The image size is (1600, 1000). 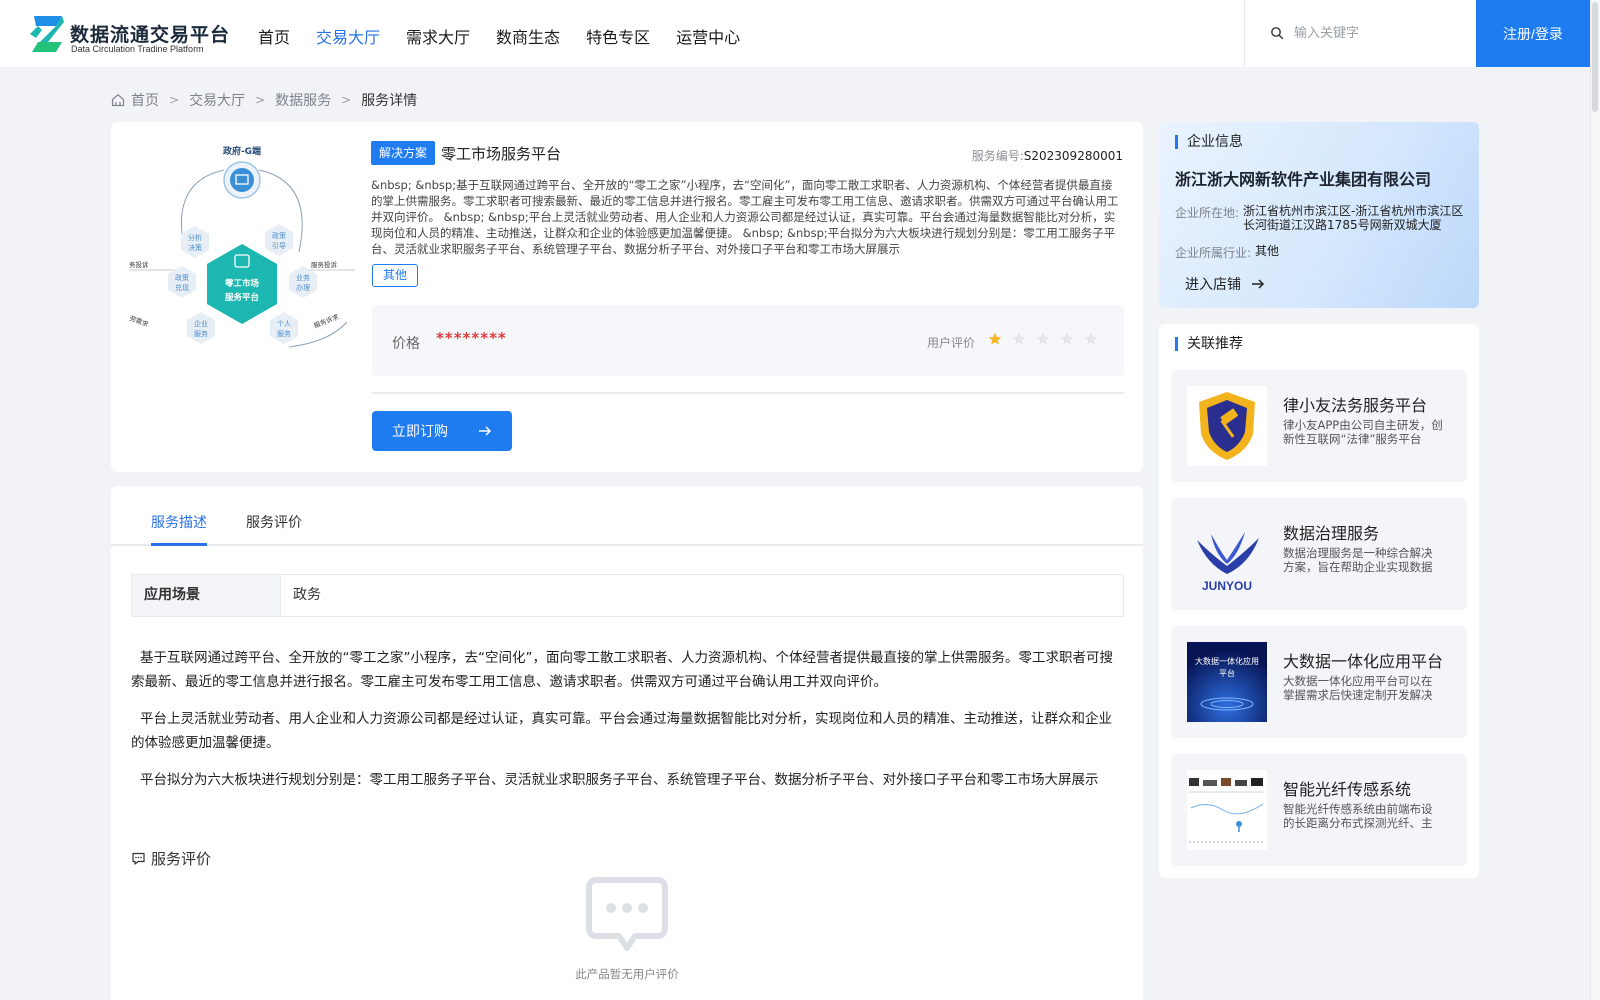 What do you see at coordinates (118, 100) in the screenshot?
I see `home-icon` at bounding box center [118, 100].